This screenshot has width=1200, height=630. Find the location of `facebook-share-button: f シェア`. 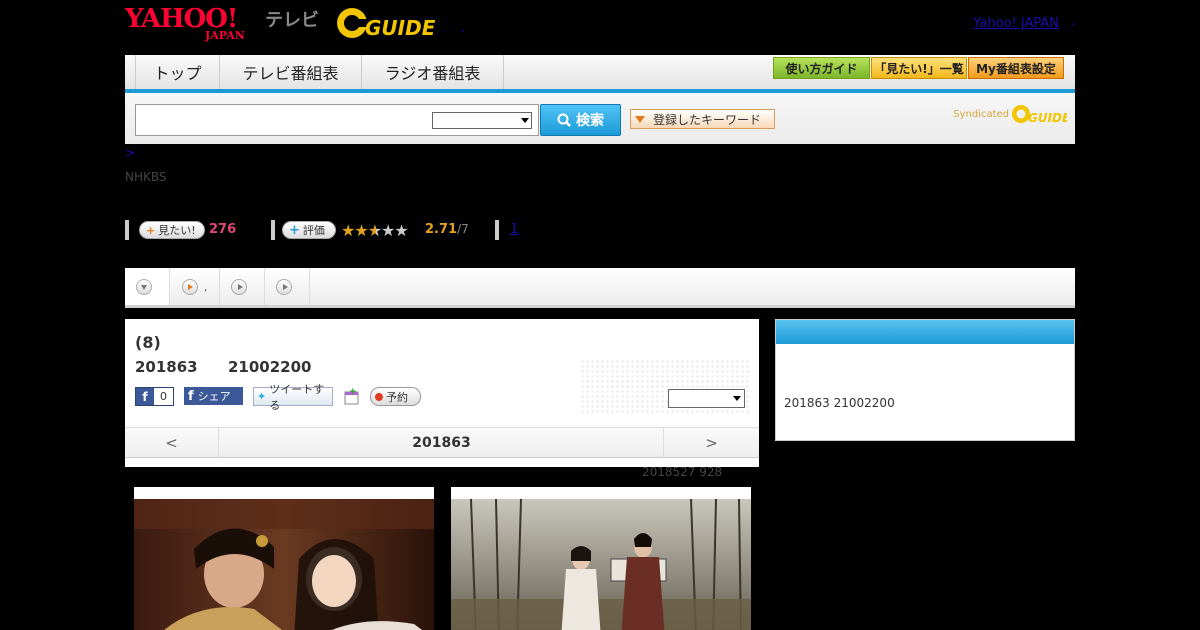

facebook-share-button: f シェア is located at coordinates (213, 396).